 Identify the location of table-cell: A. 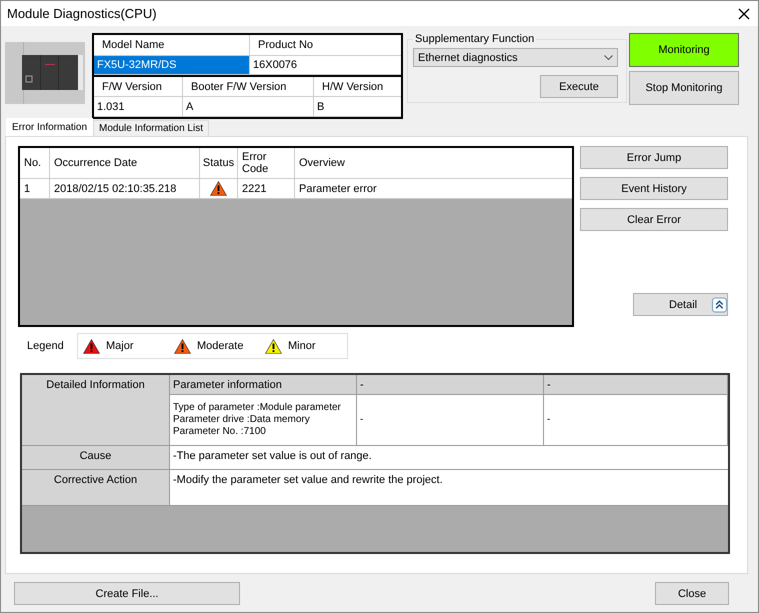
(248, 107).